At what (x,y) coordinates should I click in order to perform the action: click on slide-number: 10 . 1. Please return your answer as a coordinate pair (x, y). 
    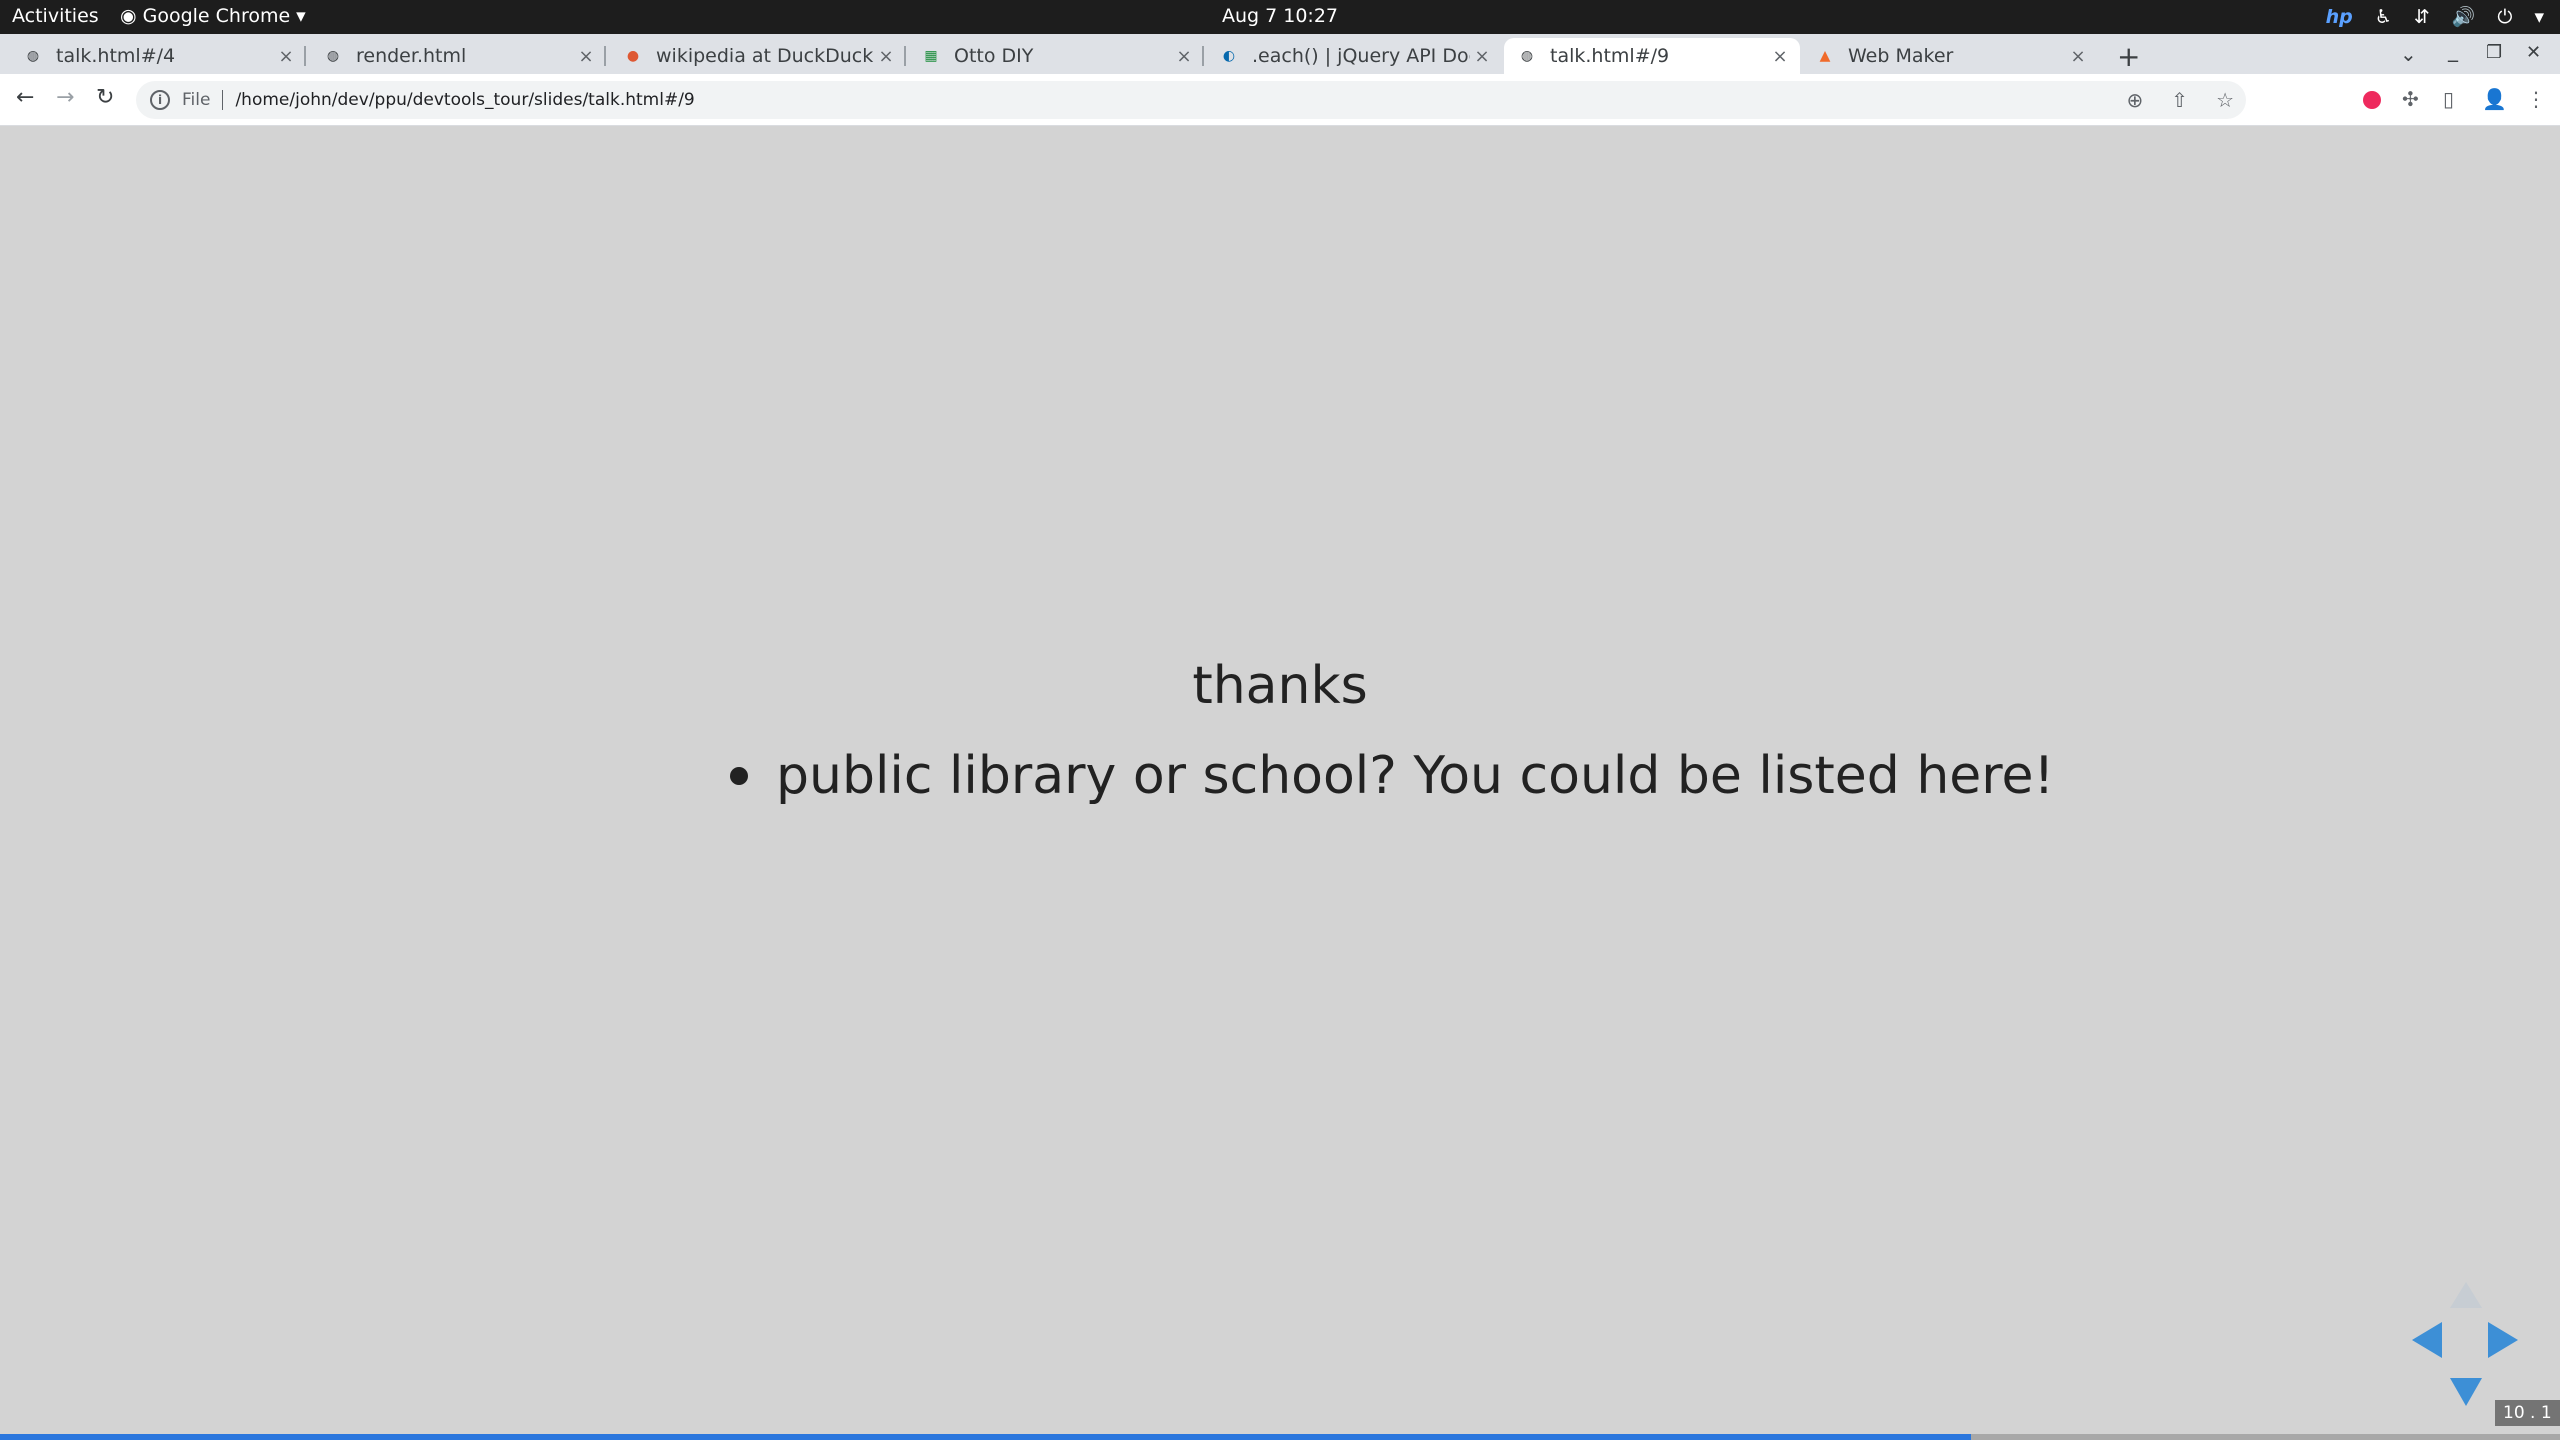
    Looking at the image, I should click on (2527, 1413).